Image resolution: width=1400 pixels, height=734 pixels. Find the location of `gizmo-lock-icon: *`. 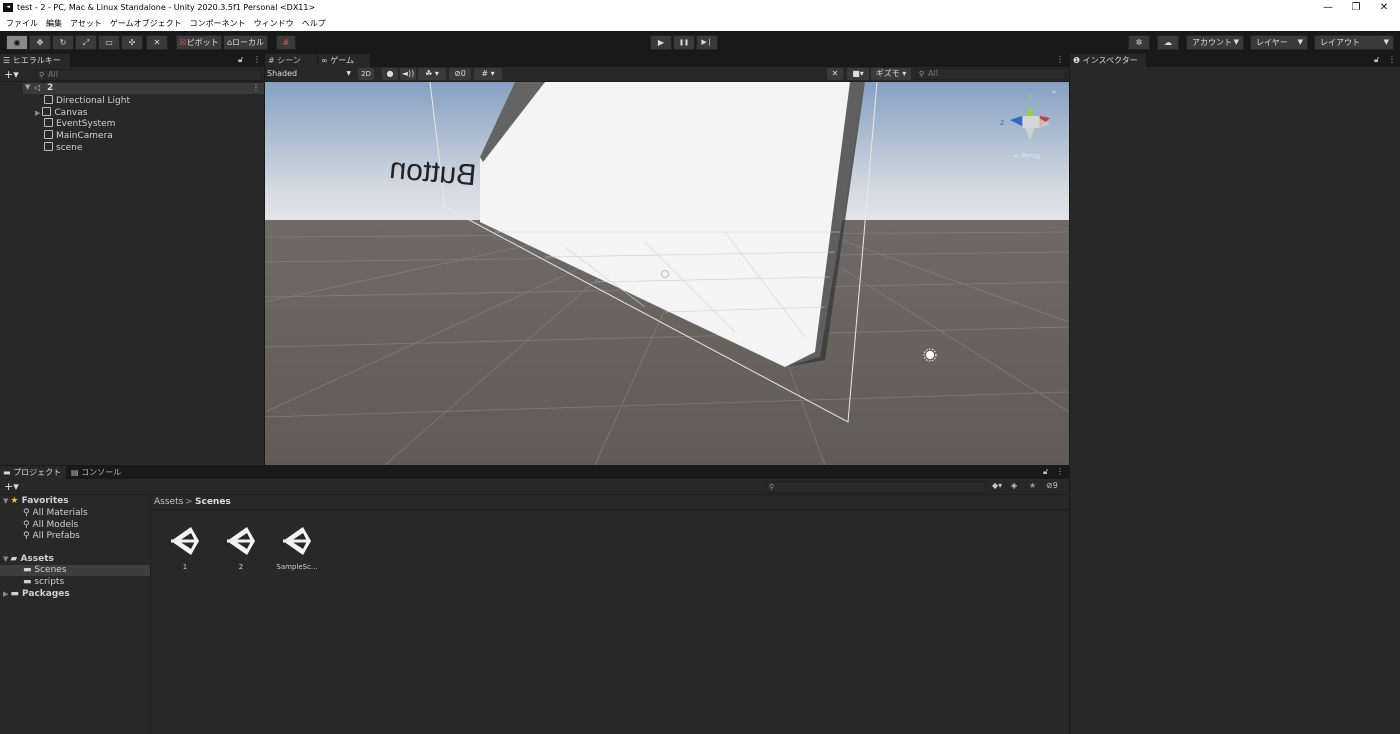

gizmo-lock-icon: * is located at coordinates (1054, 93).